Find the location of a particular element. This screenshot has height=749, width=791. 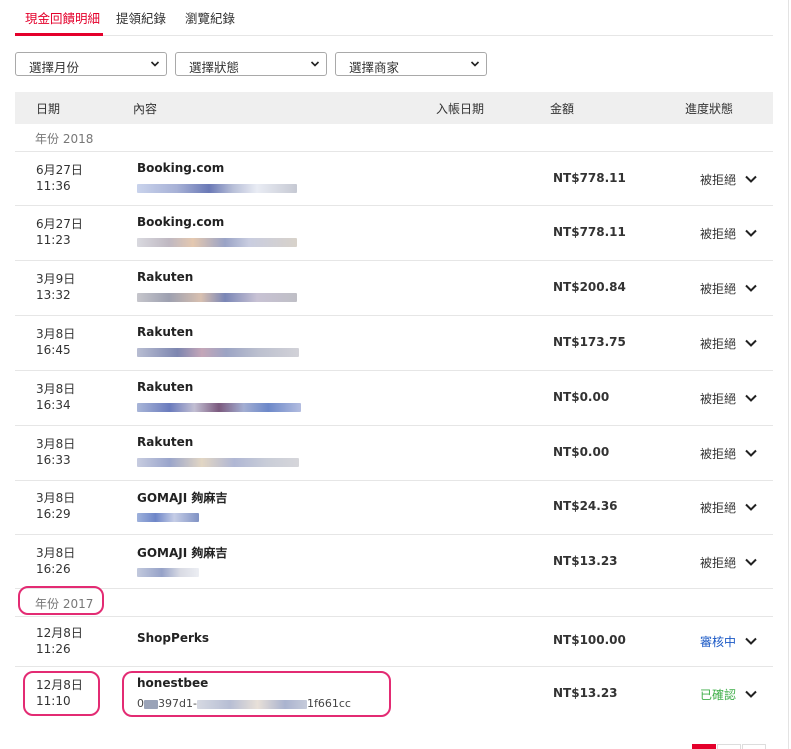

row-date: 3月8日 16:26 is located at coordinates (56, 561).